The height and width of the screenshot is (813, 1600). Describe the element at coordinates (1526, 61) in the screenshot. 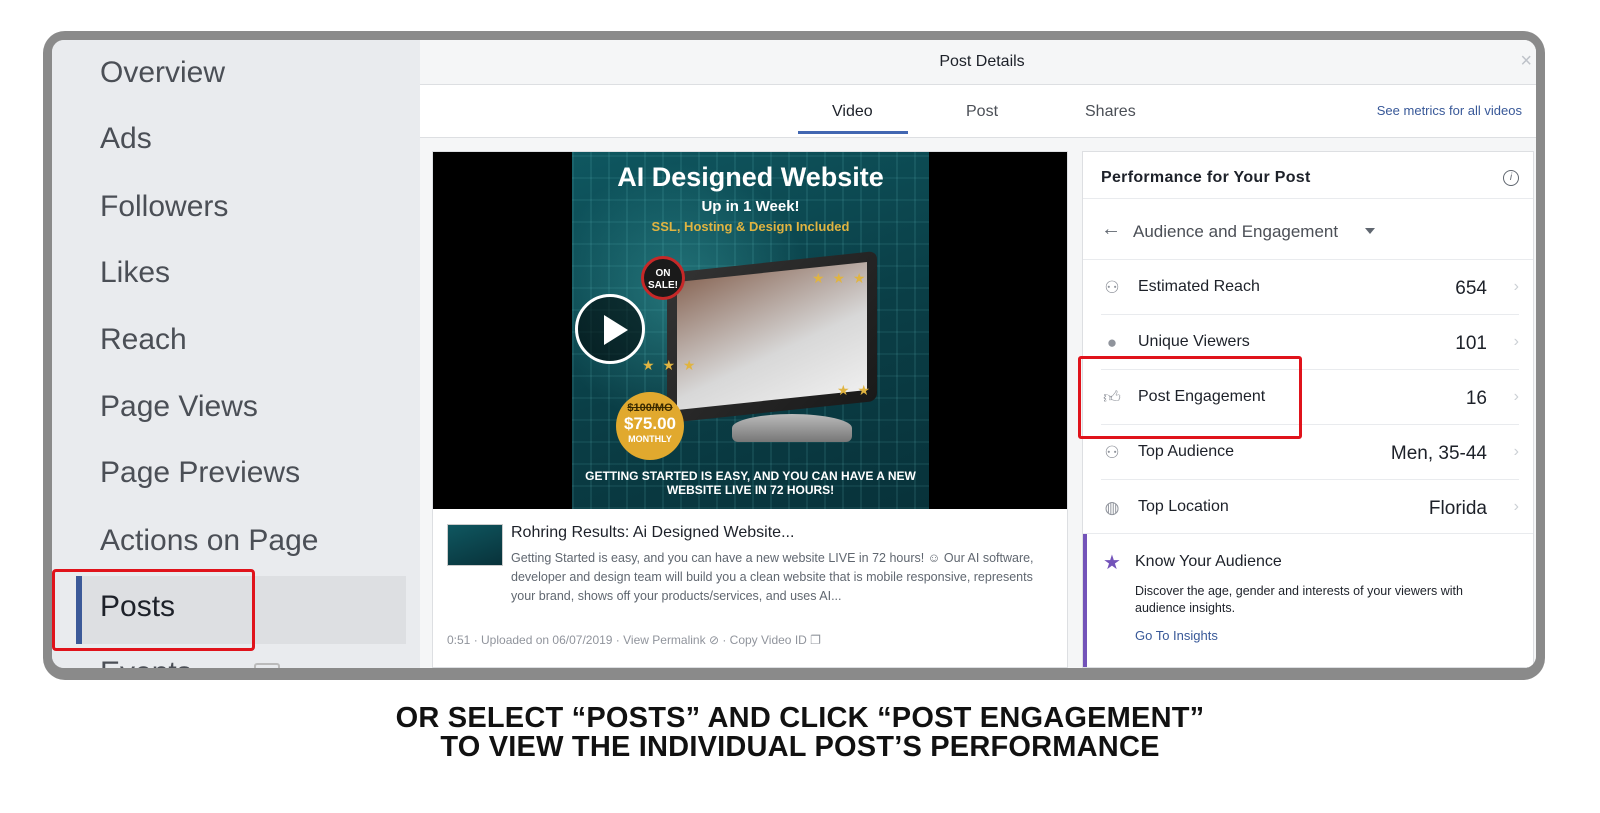

I see `close-icon: ×` at that location.